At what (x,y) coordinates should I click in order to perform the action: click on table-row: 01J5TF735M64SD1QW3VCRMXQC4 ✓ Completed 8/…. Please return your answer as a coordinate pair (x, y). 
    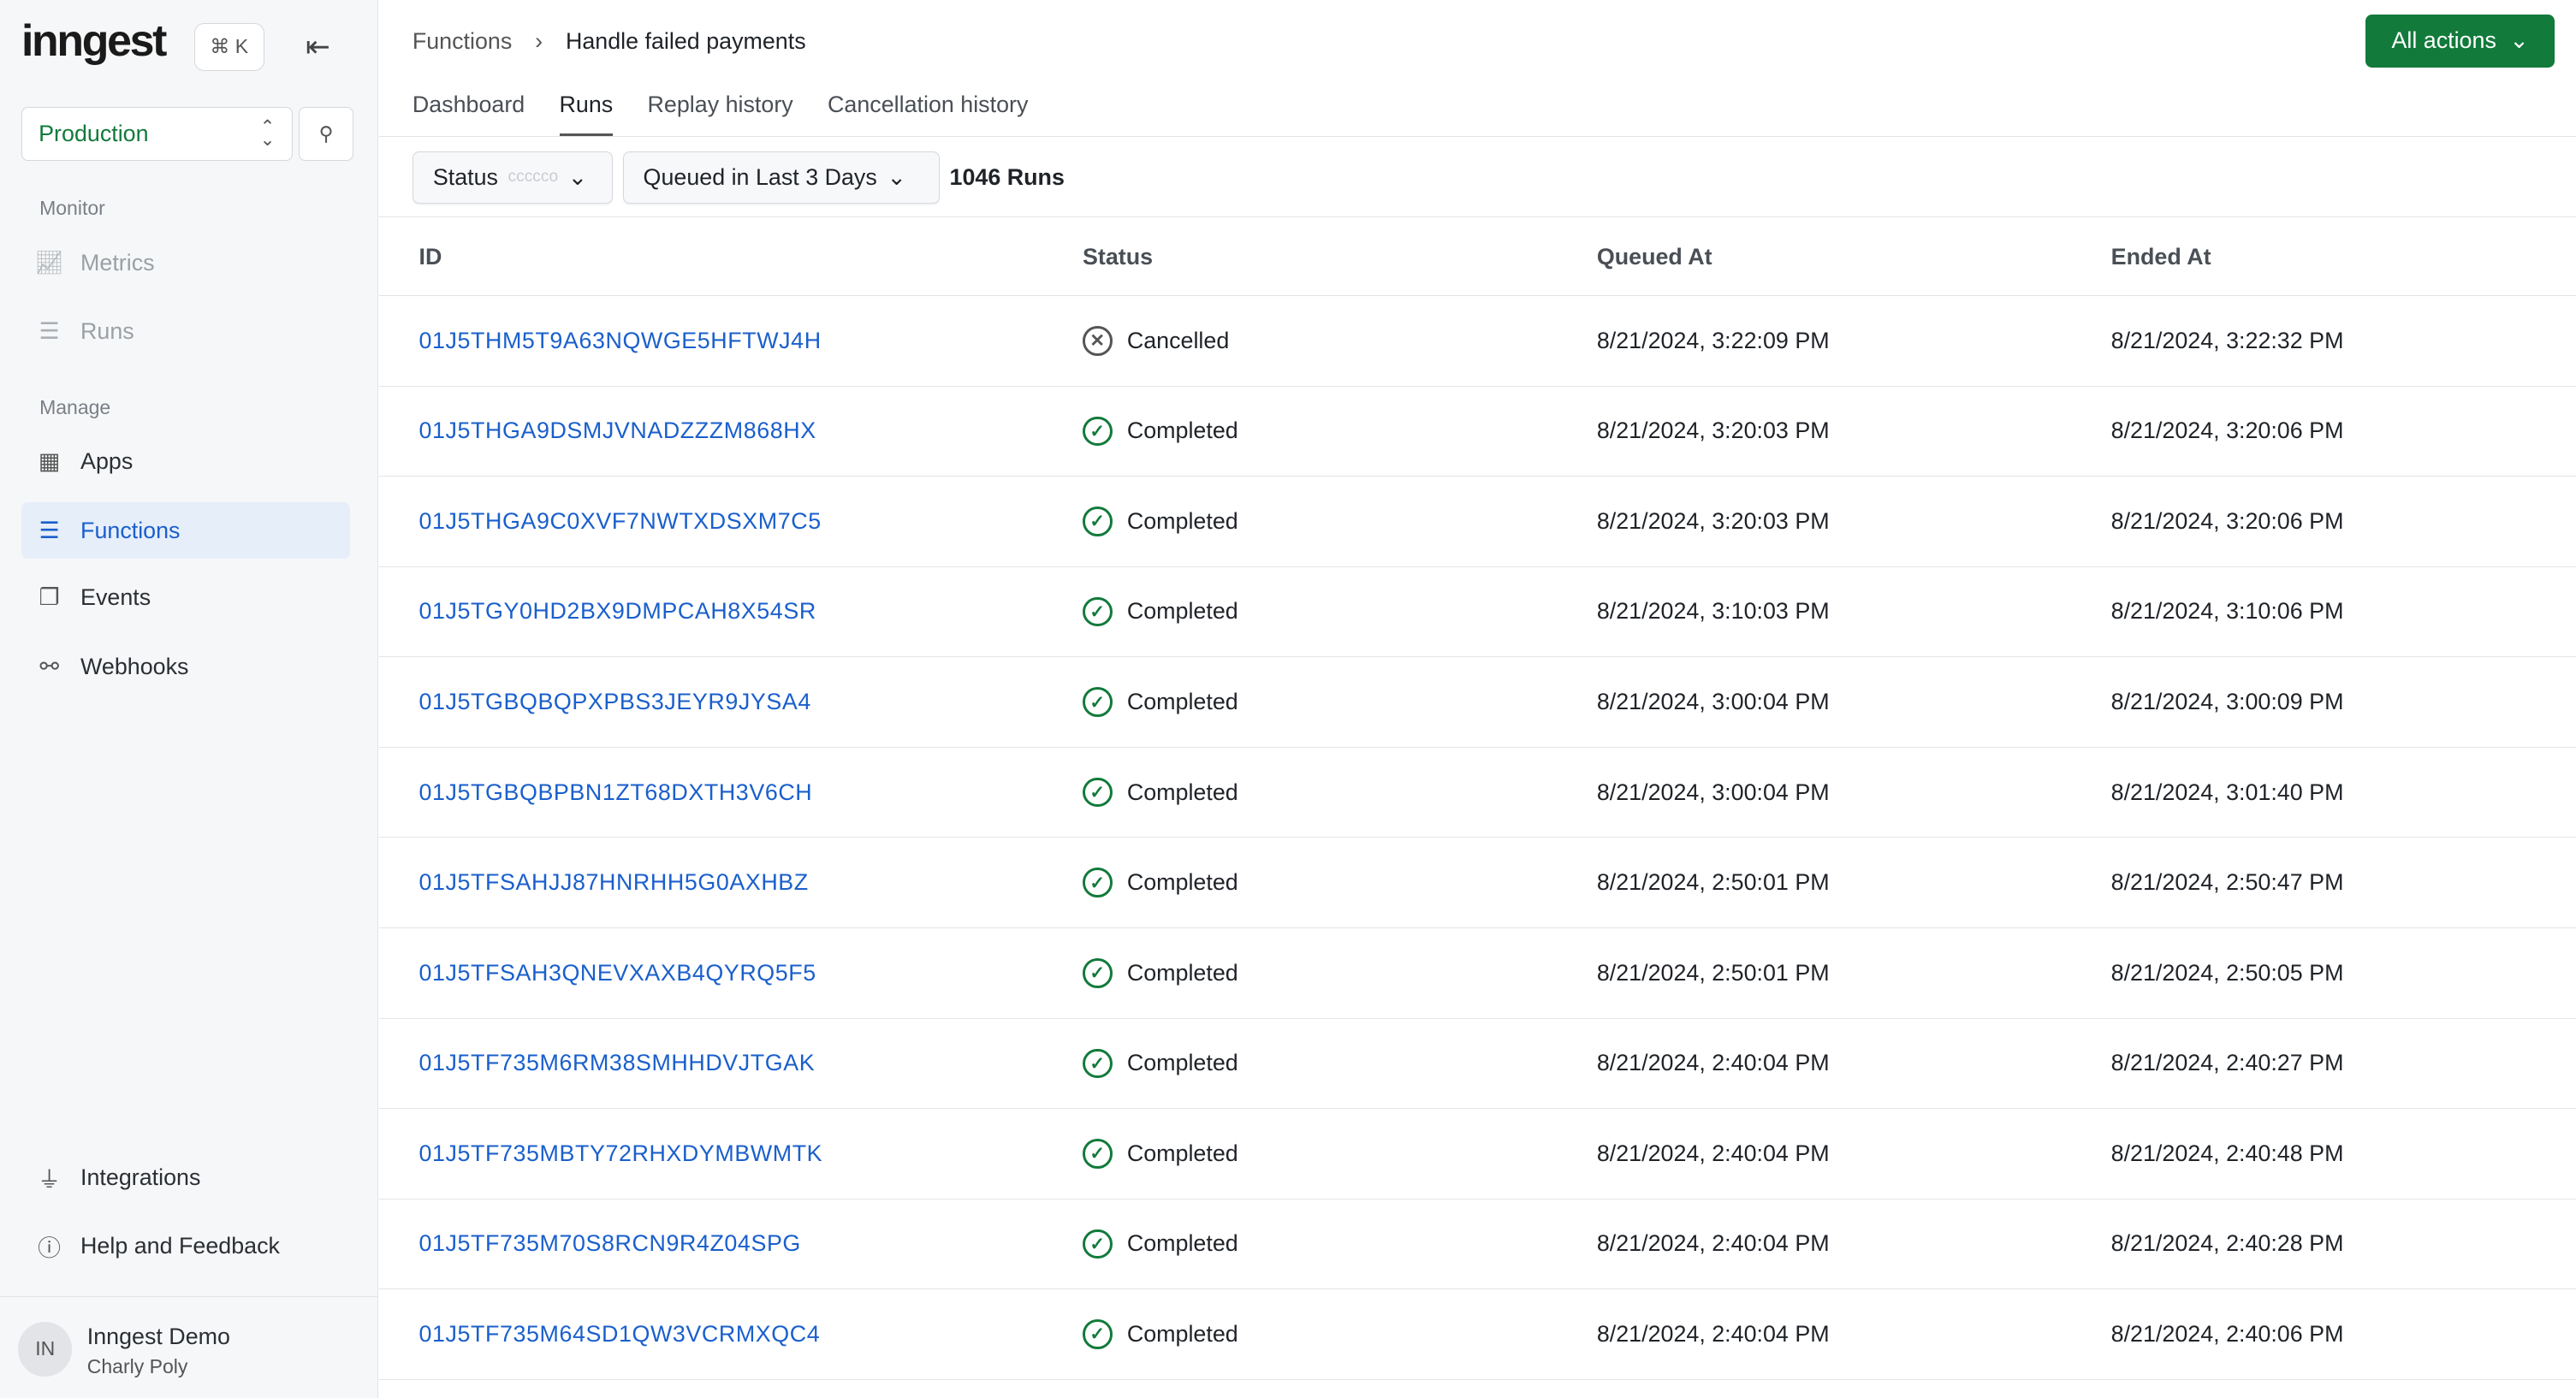
    Looking at the image, I should click on (1477, 1334).